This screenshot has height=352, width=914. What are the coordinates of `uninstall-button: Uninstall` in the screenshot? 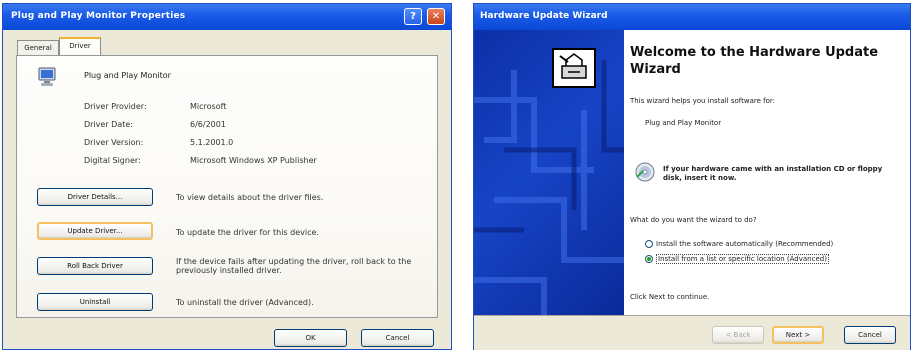 It's located at (95, 302).